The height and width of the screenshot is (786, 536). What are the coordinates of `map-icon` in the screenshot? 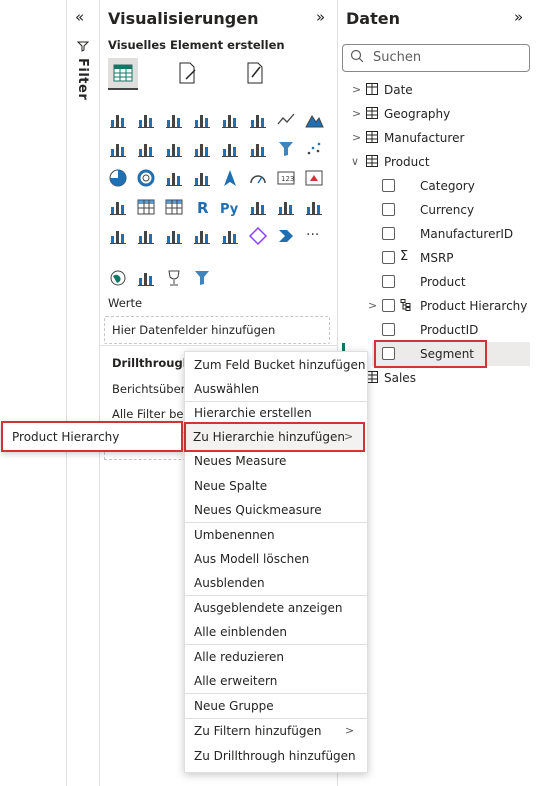 It's located at (202, 178).